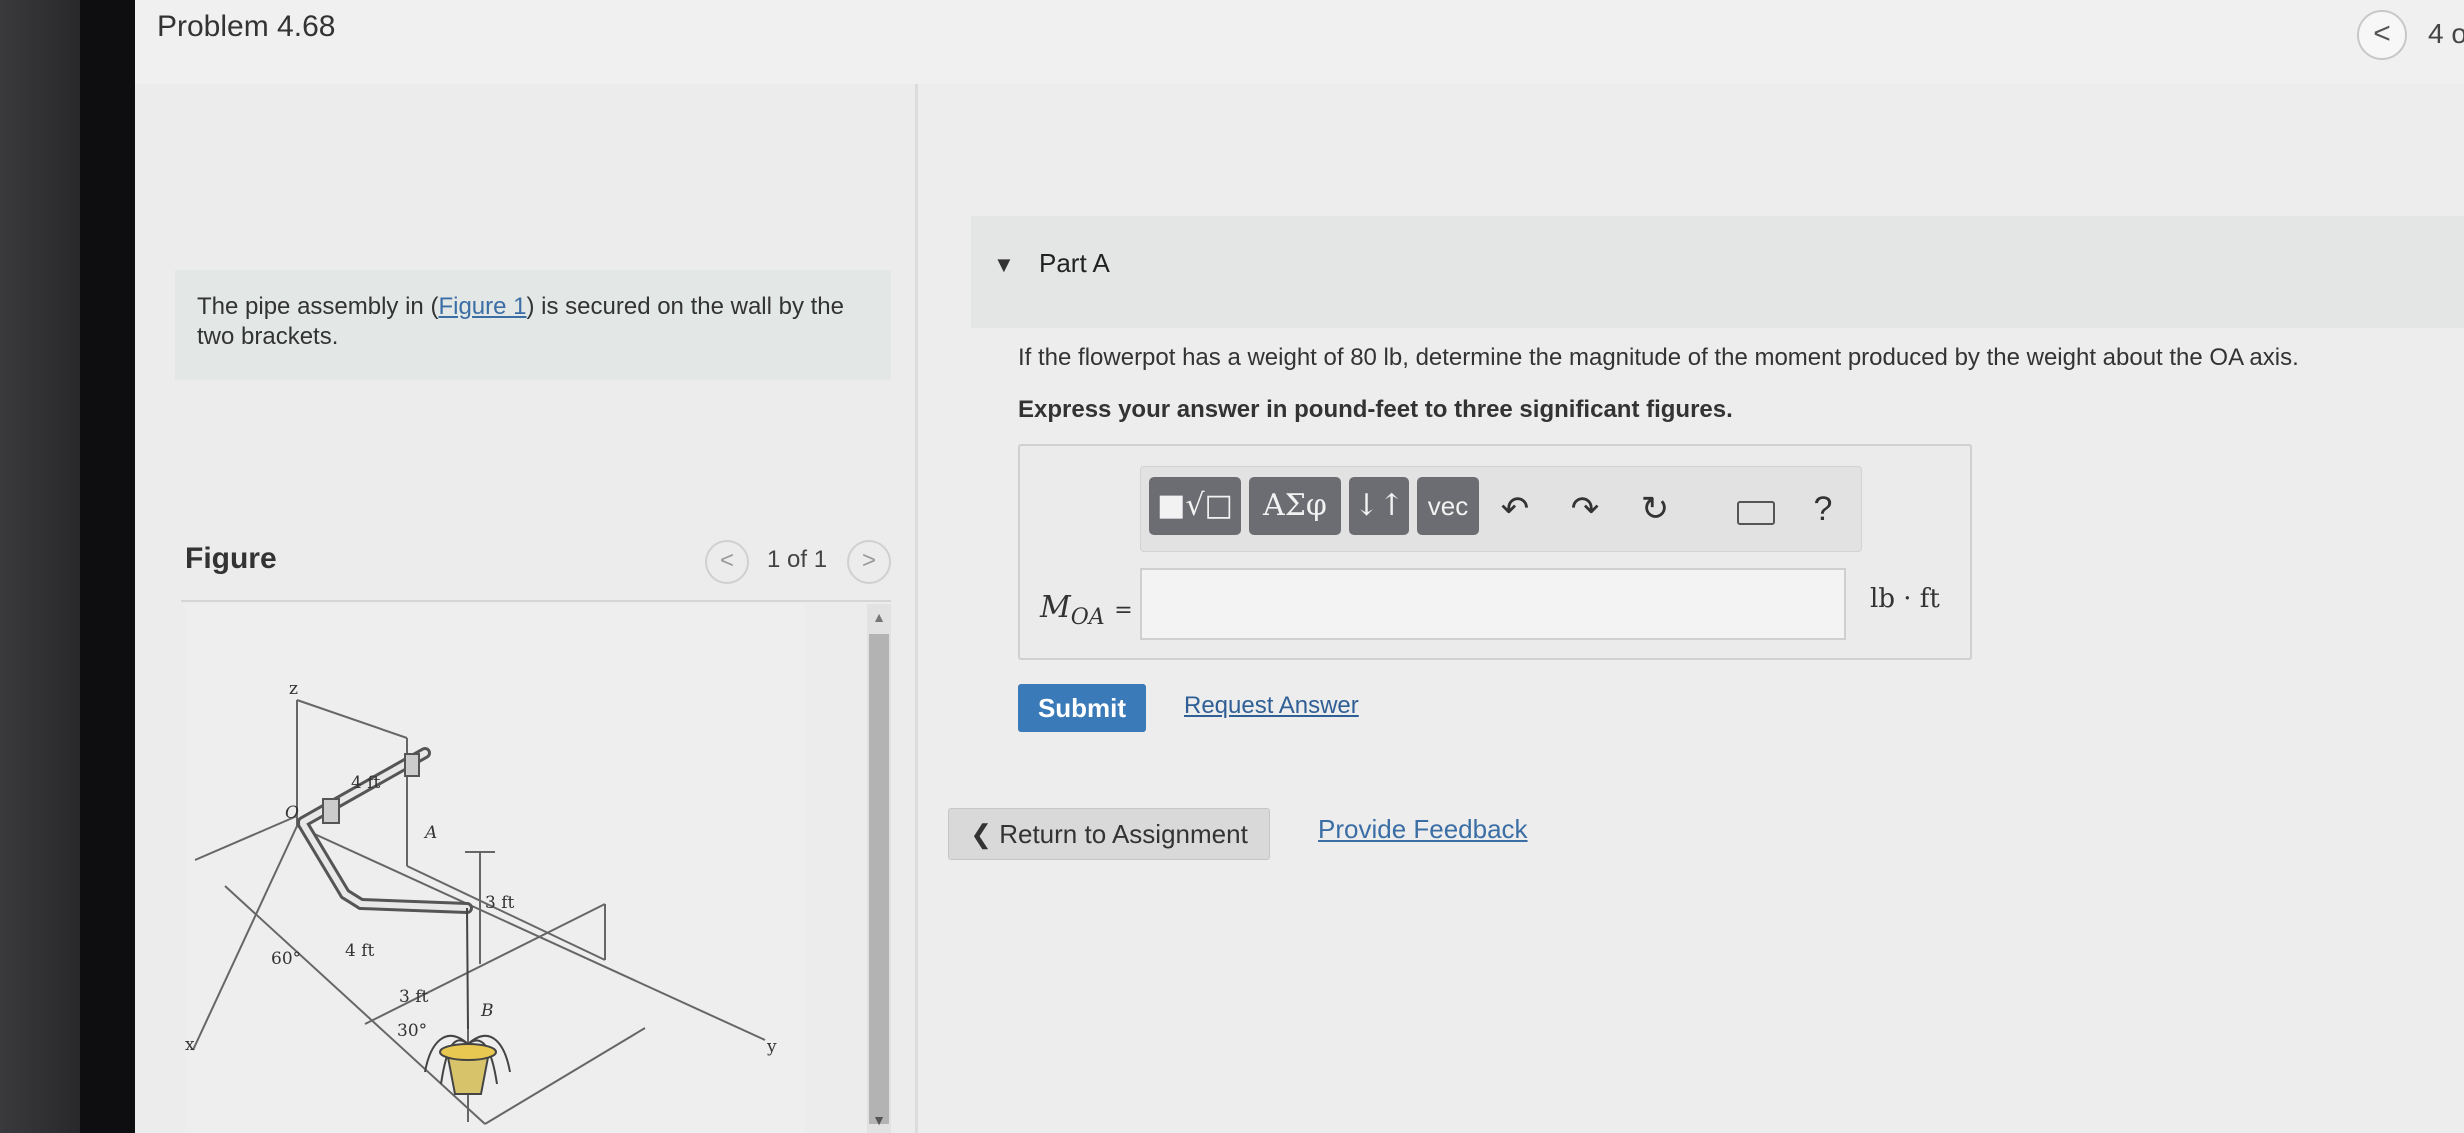 The image size is (2464, 1133). Describe the element at coordinates (869, 562) in the screenshot. I see `figure-next-button: >` at that location.